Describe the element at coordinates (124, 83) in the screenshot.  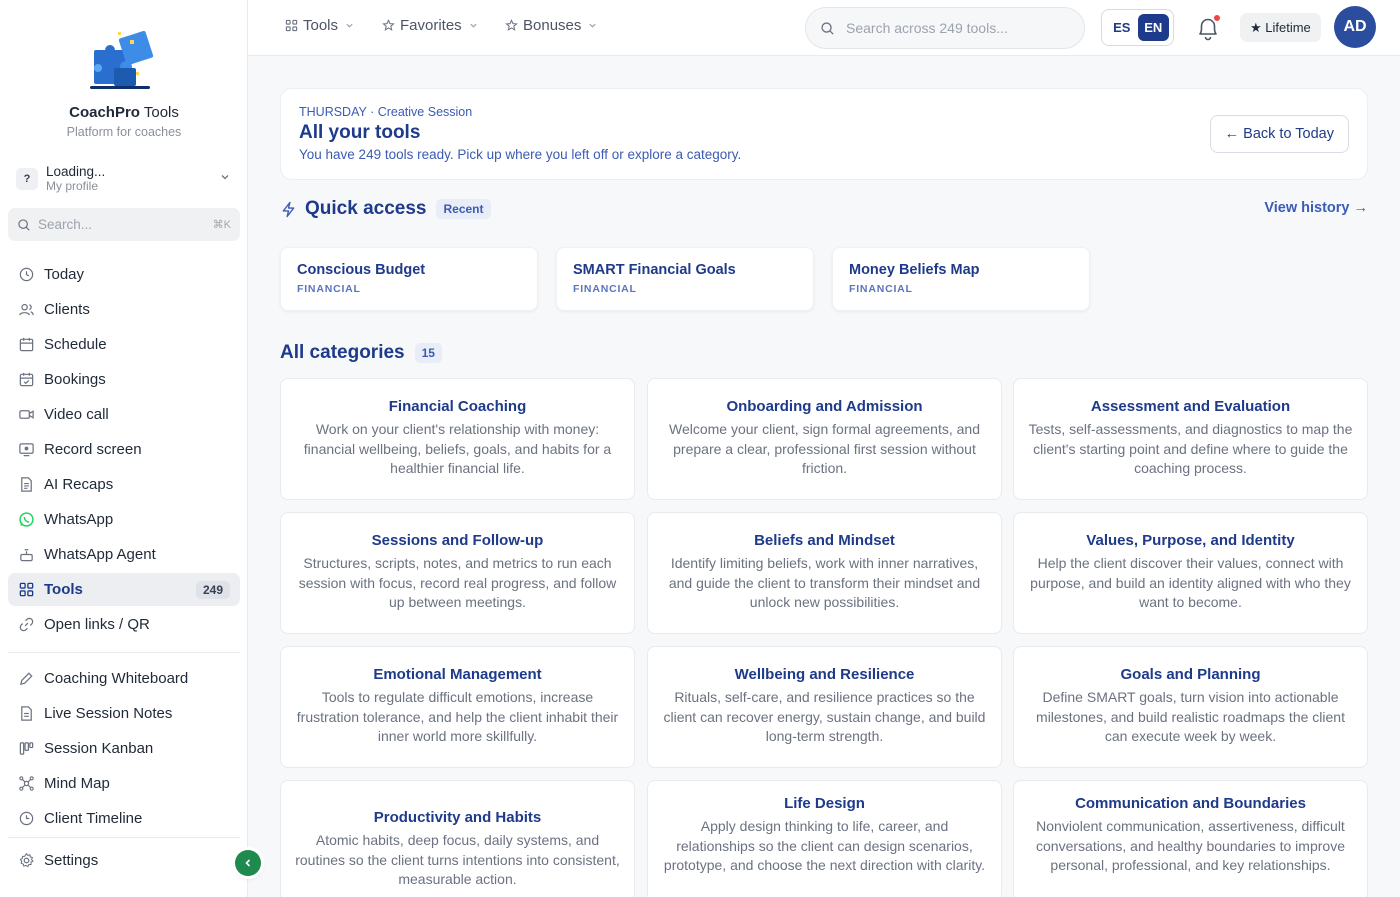
I see `brand: CoachPro Tools Platform for coaches` at that location.